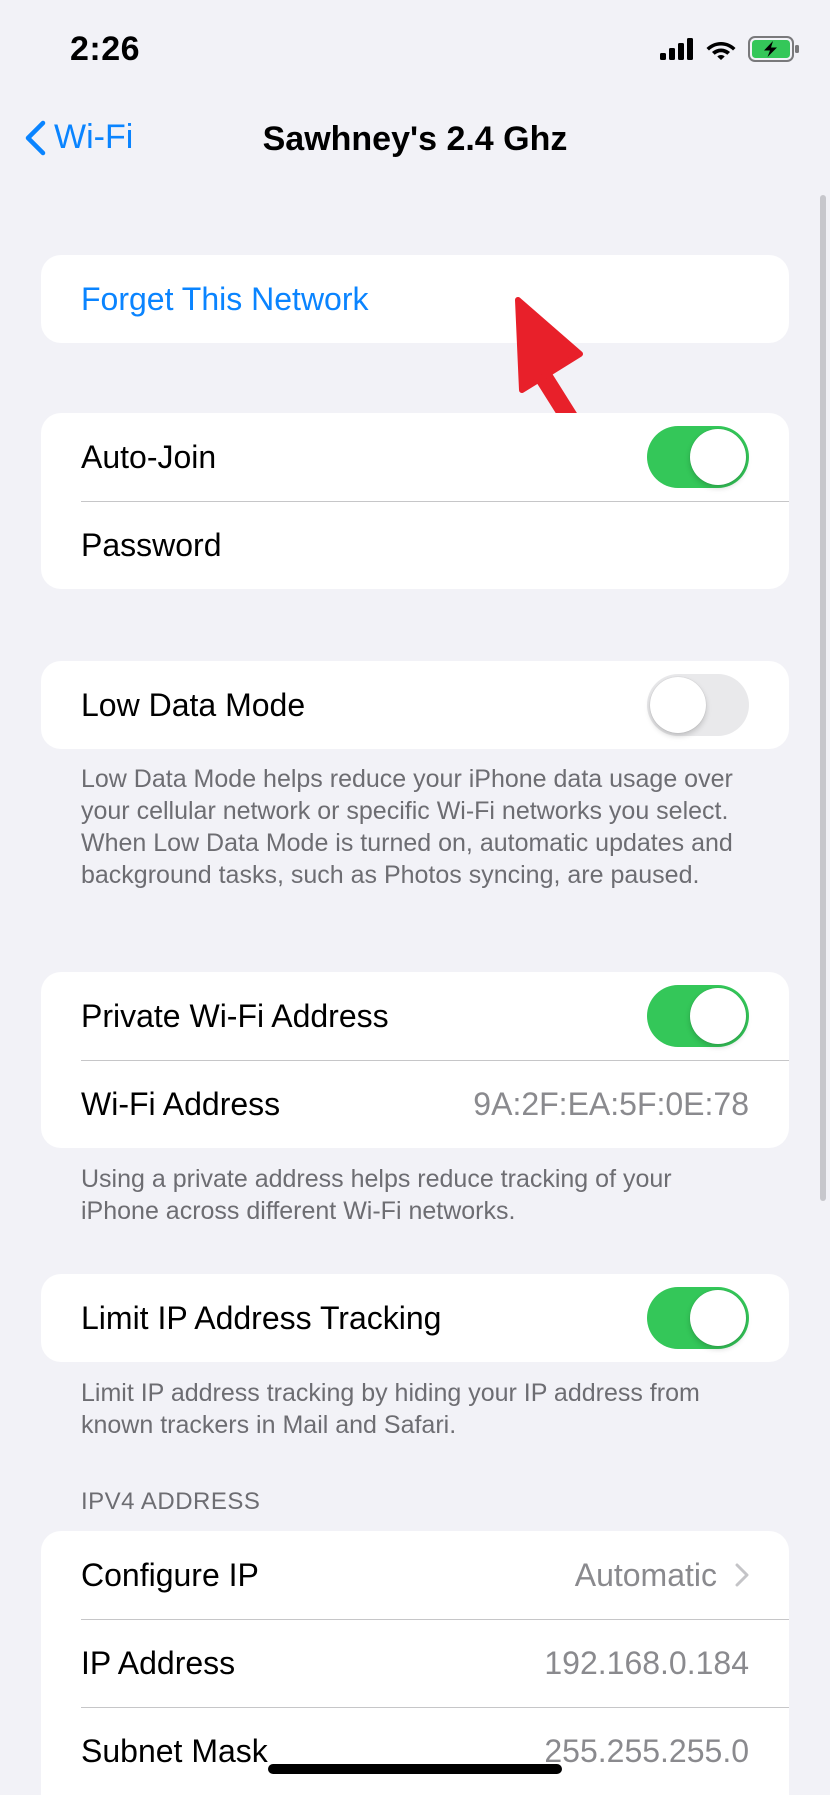  I want to click on subnet-mask-row: Subnet Mask 255.255.255.0, so click(415, 1751).